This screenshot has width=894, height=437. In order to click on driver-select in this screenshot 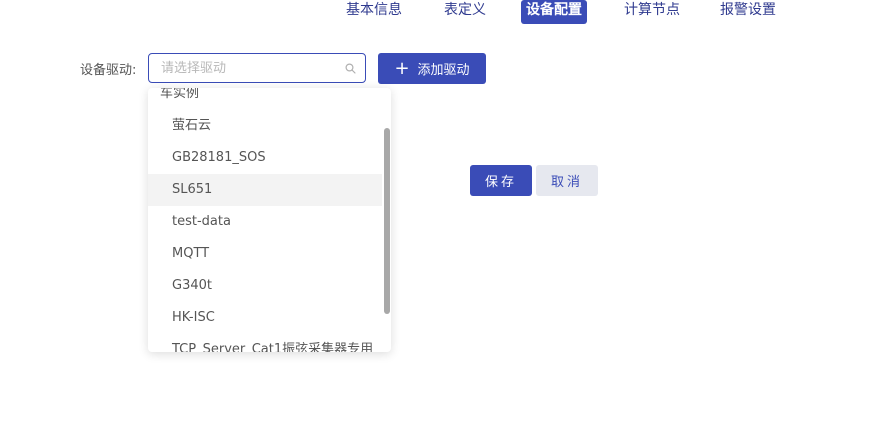, I will do `click(257, 68)`.